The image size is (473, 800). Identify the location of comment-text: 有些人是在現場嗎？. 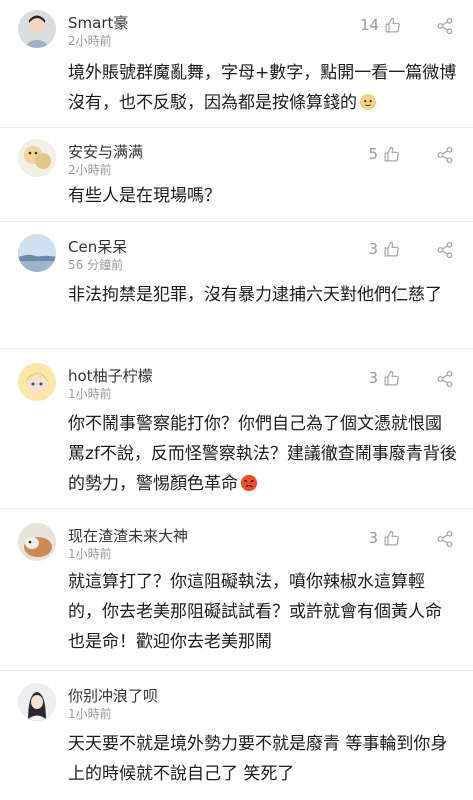
(144, 196).